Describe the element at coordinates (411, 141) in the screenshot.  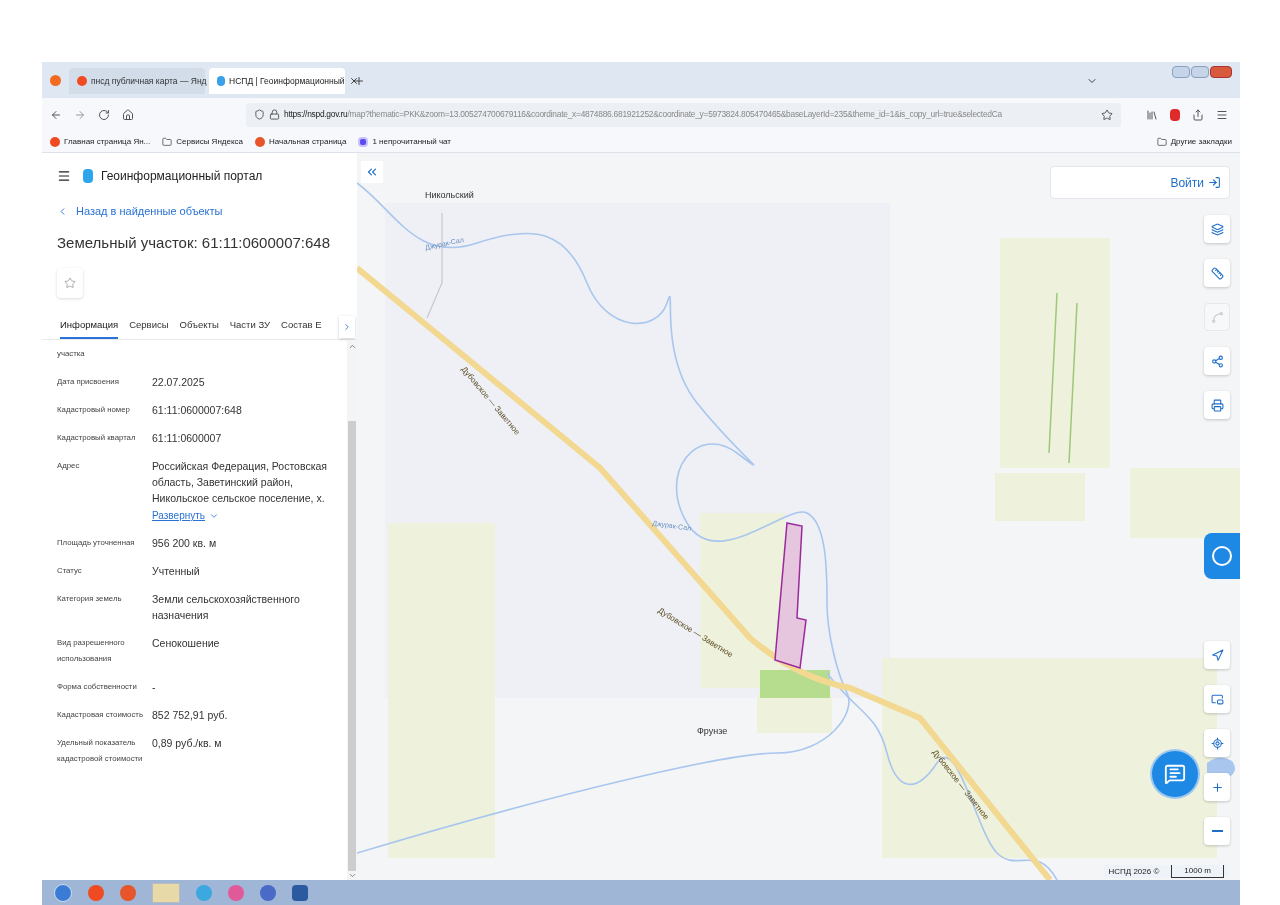
I see `bookmark-link: 1 непрочитанный чат` at that location.